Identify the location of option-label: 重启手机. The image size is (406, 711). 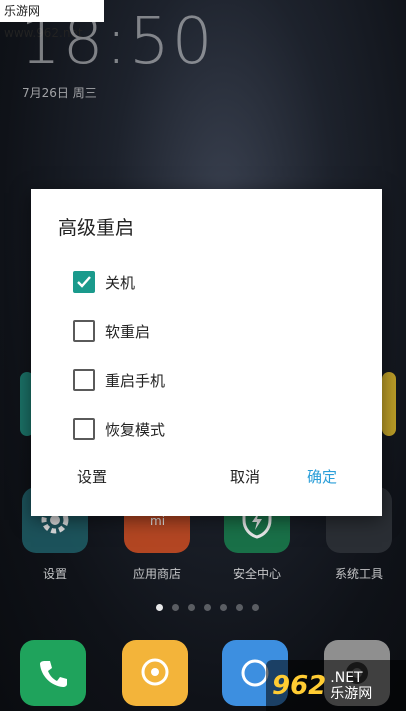
(135, 380).